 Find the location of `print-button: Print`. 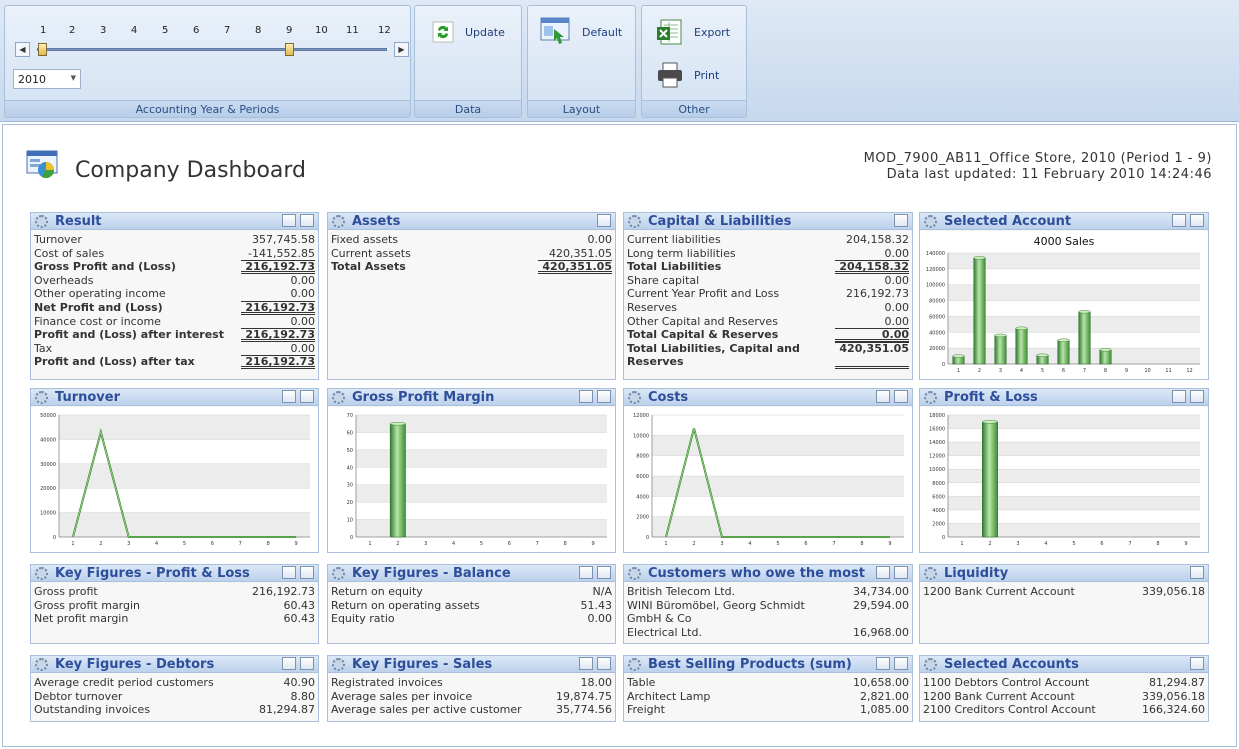

print-button: Print is located at coordinates (687, 75).